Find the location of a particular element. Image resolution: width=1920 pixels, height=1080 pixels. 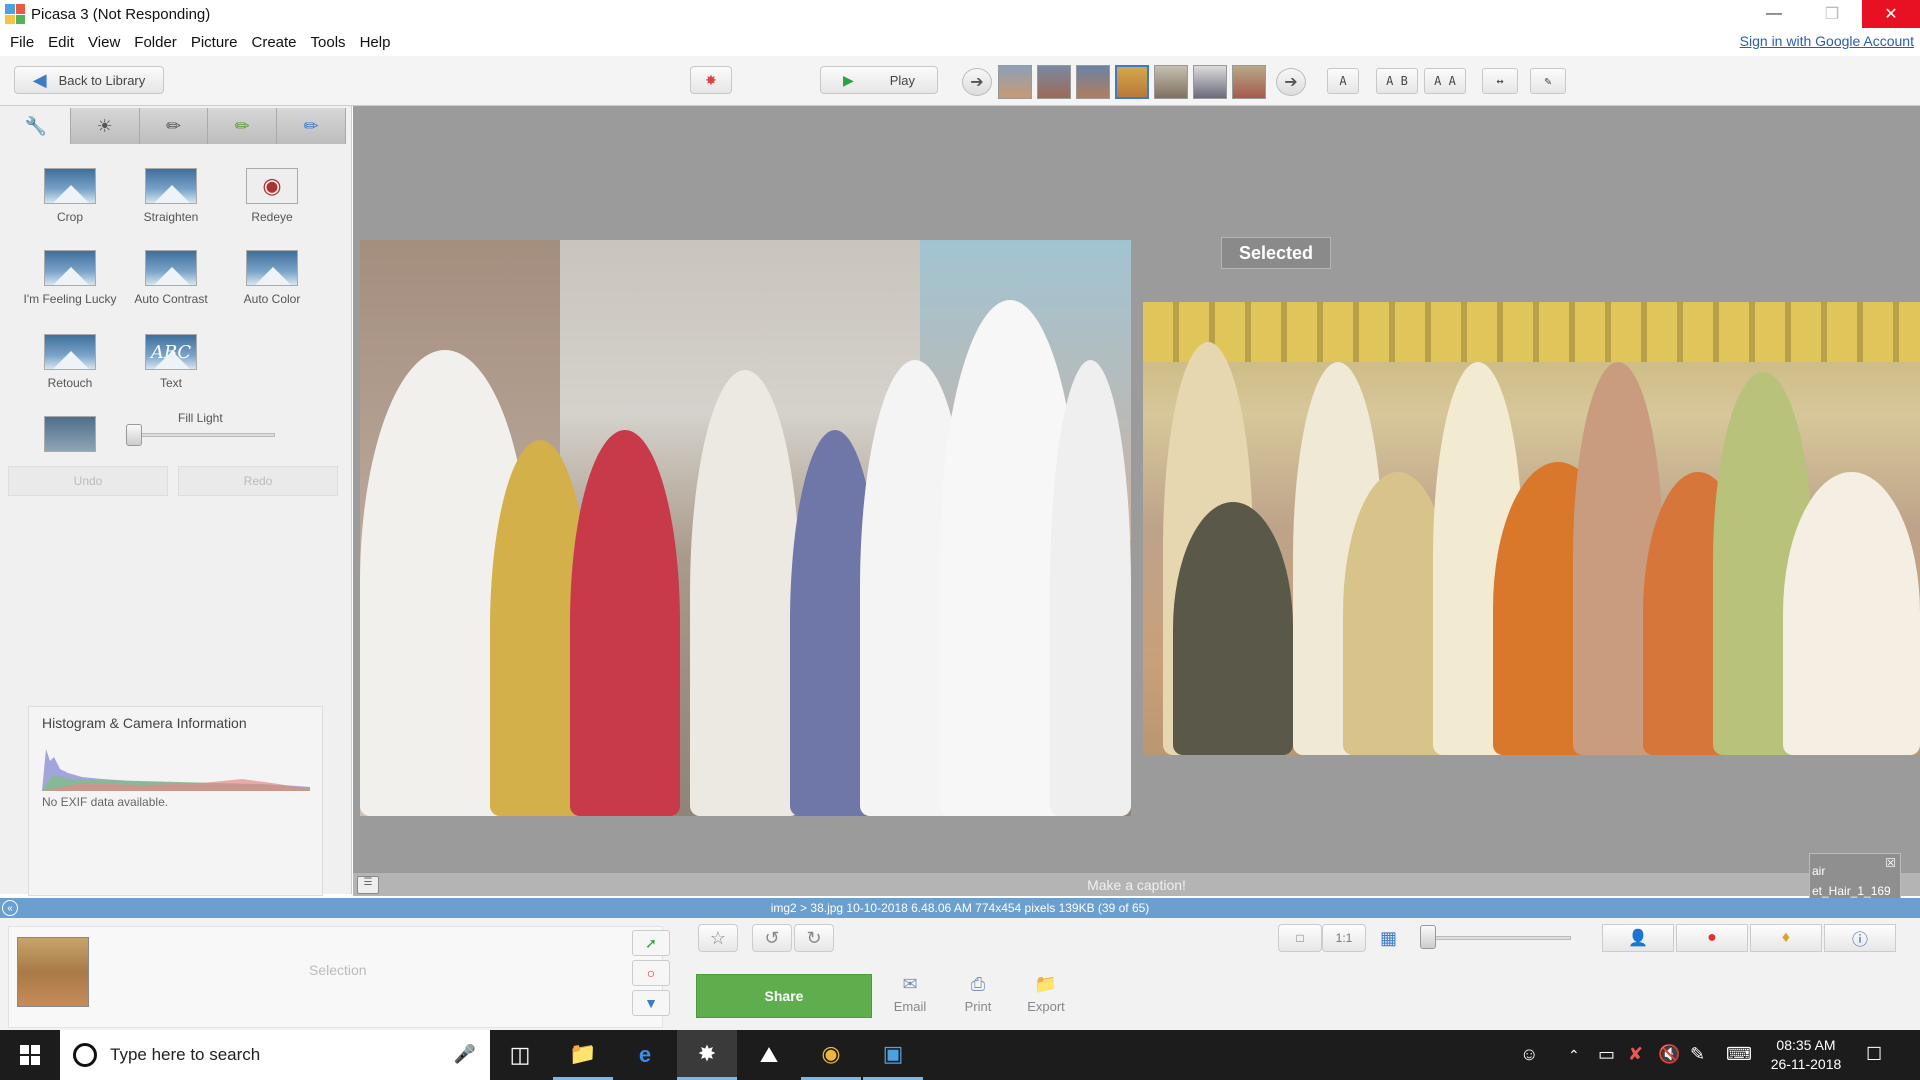

edit-external-button: ✎ is located at coordinates (1548, 81).